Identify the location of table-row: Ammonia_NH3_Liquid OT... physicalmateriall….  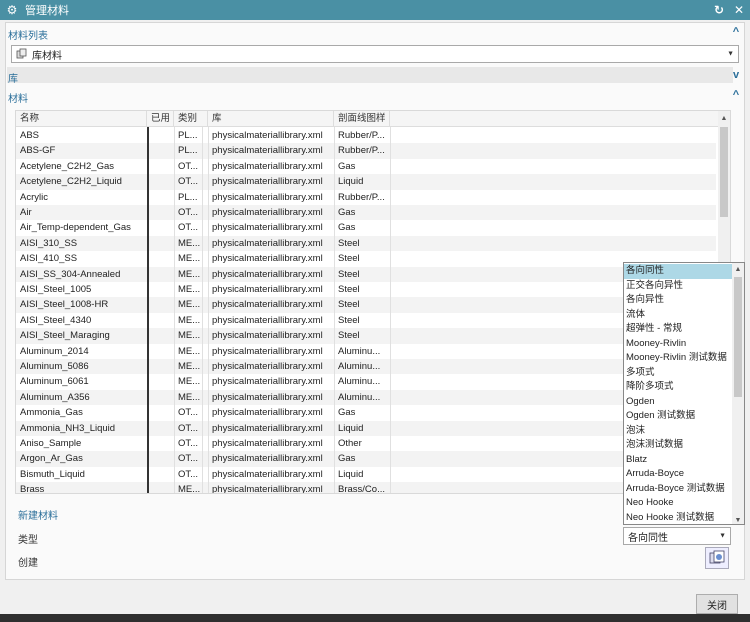
(366, 428).